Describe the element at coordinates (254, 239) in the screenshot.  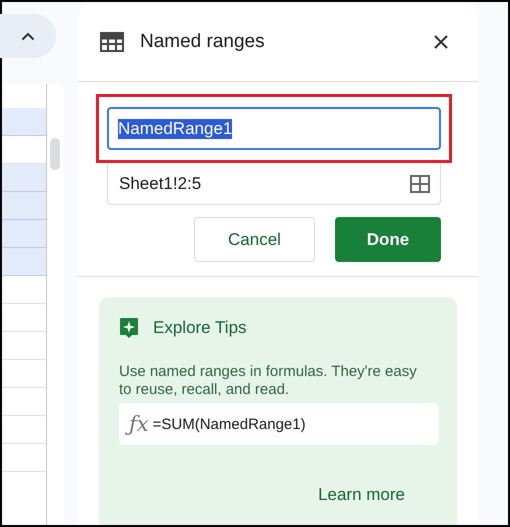
I see `cancel-button: Cancel` at that location.